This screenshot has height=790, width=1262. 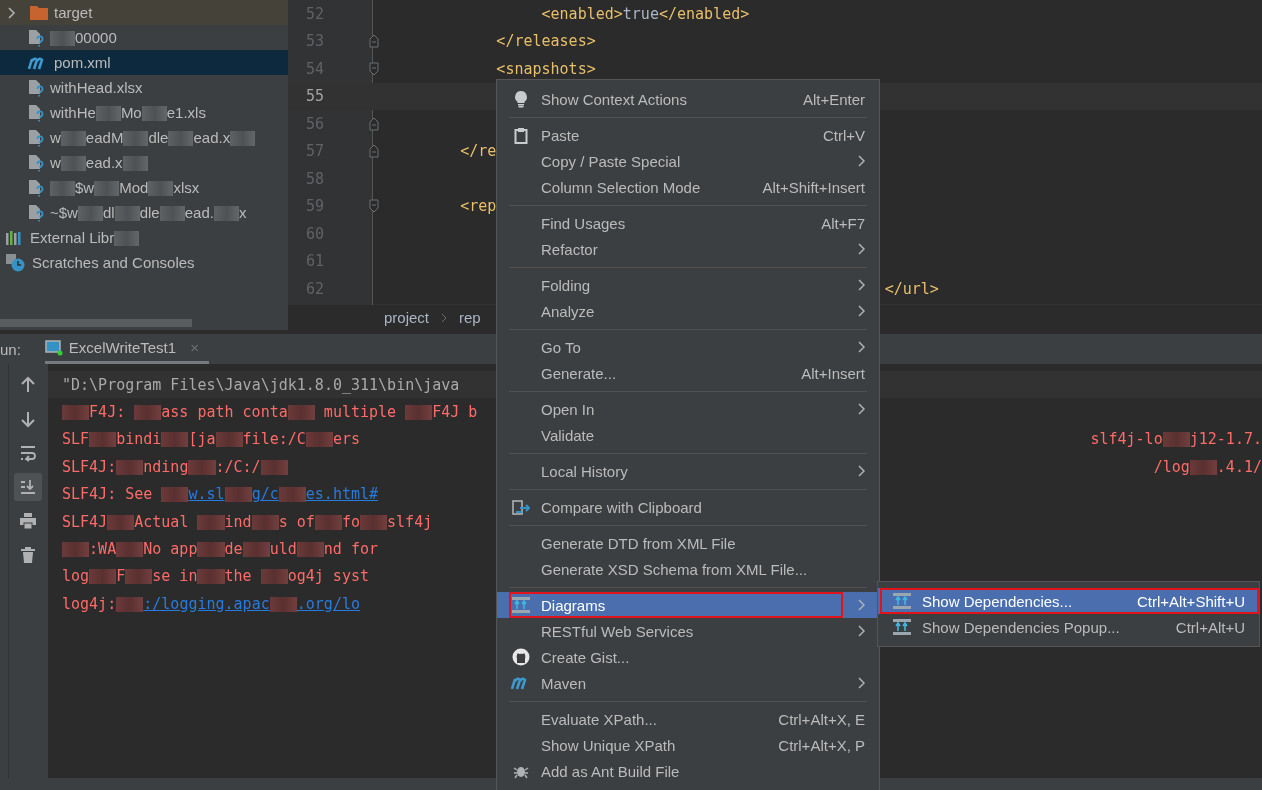 What do you see at coordinates (688, 409) in the screenshot?
I see `menu-item: Open In` at bounding box center [688, 409].